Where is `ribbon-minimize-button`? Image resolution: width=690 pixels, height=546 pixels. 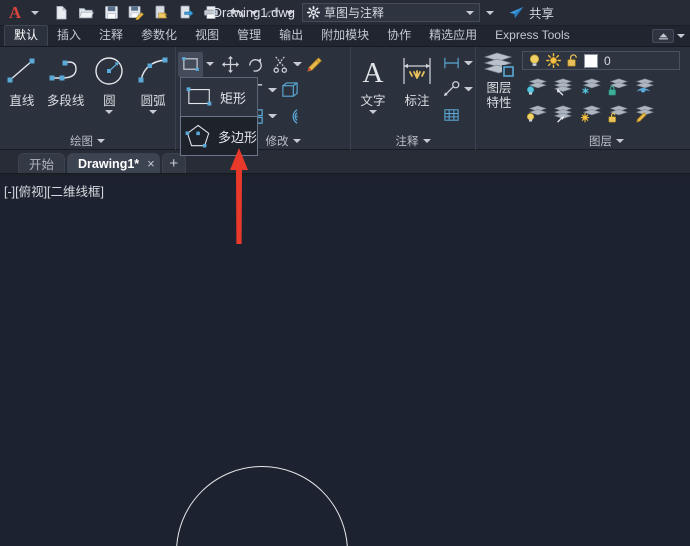
ribbon-minimize-button is located at coordinates (663, 36).